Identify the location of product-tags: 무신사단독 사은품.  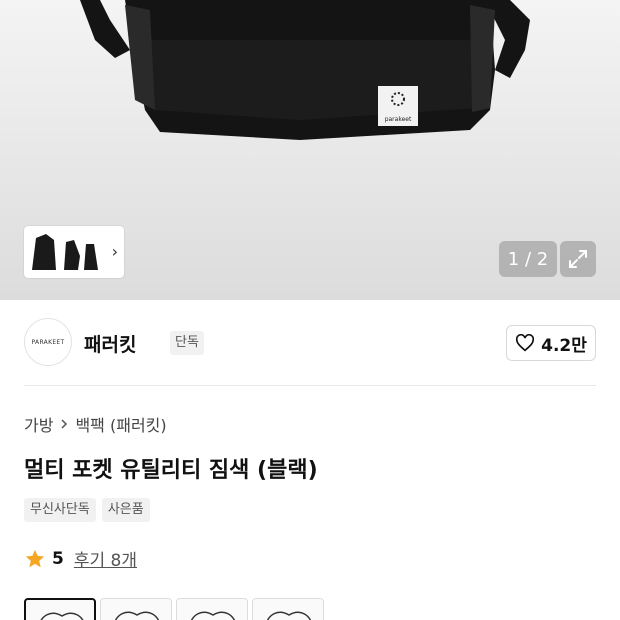
(87, 510).